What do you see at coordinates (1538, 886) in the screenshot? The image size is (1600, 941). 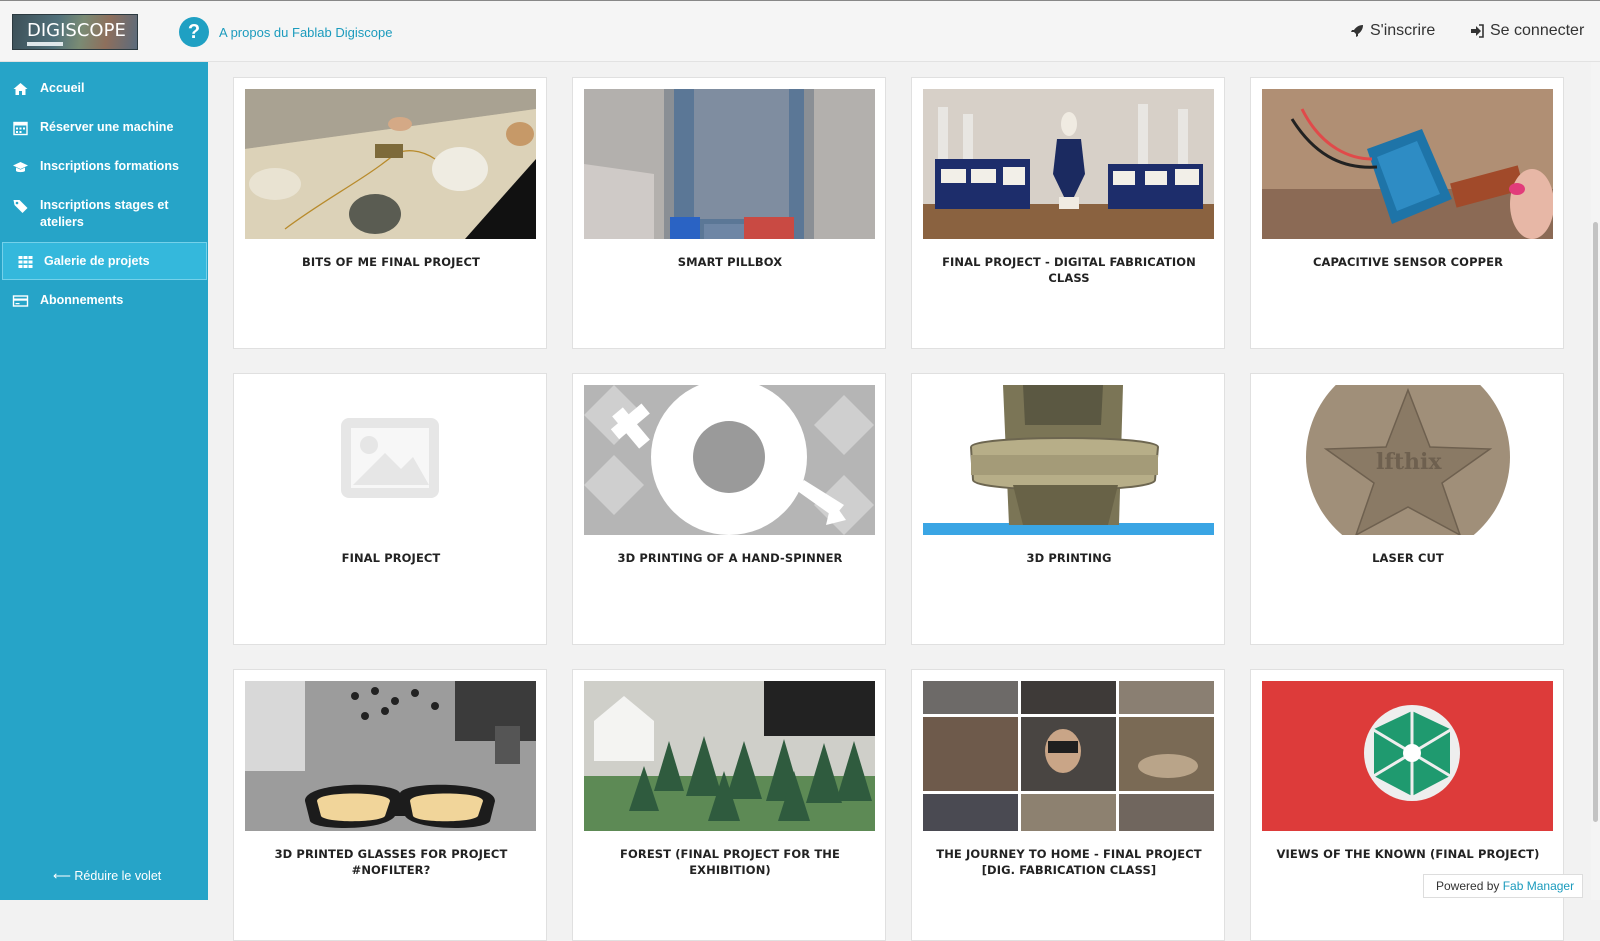 I see `fab-manager-link: Fab Manager` at bounding box center [1538, 886].